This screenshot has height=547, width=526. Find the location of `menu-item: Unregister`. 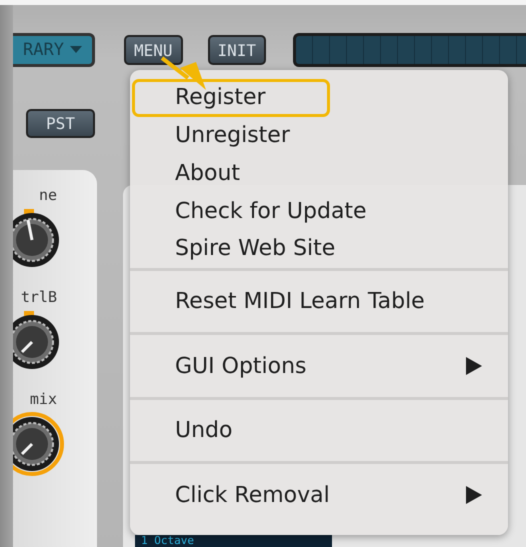

menu-item: Unregister is located at coordinates (319, 135).